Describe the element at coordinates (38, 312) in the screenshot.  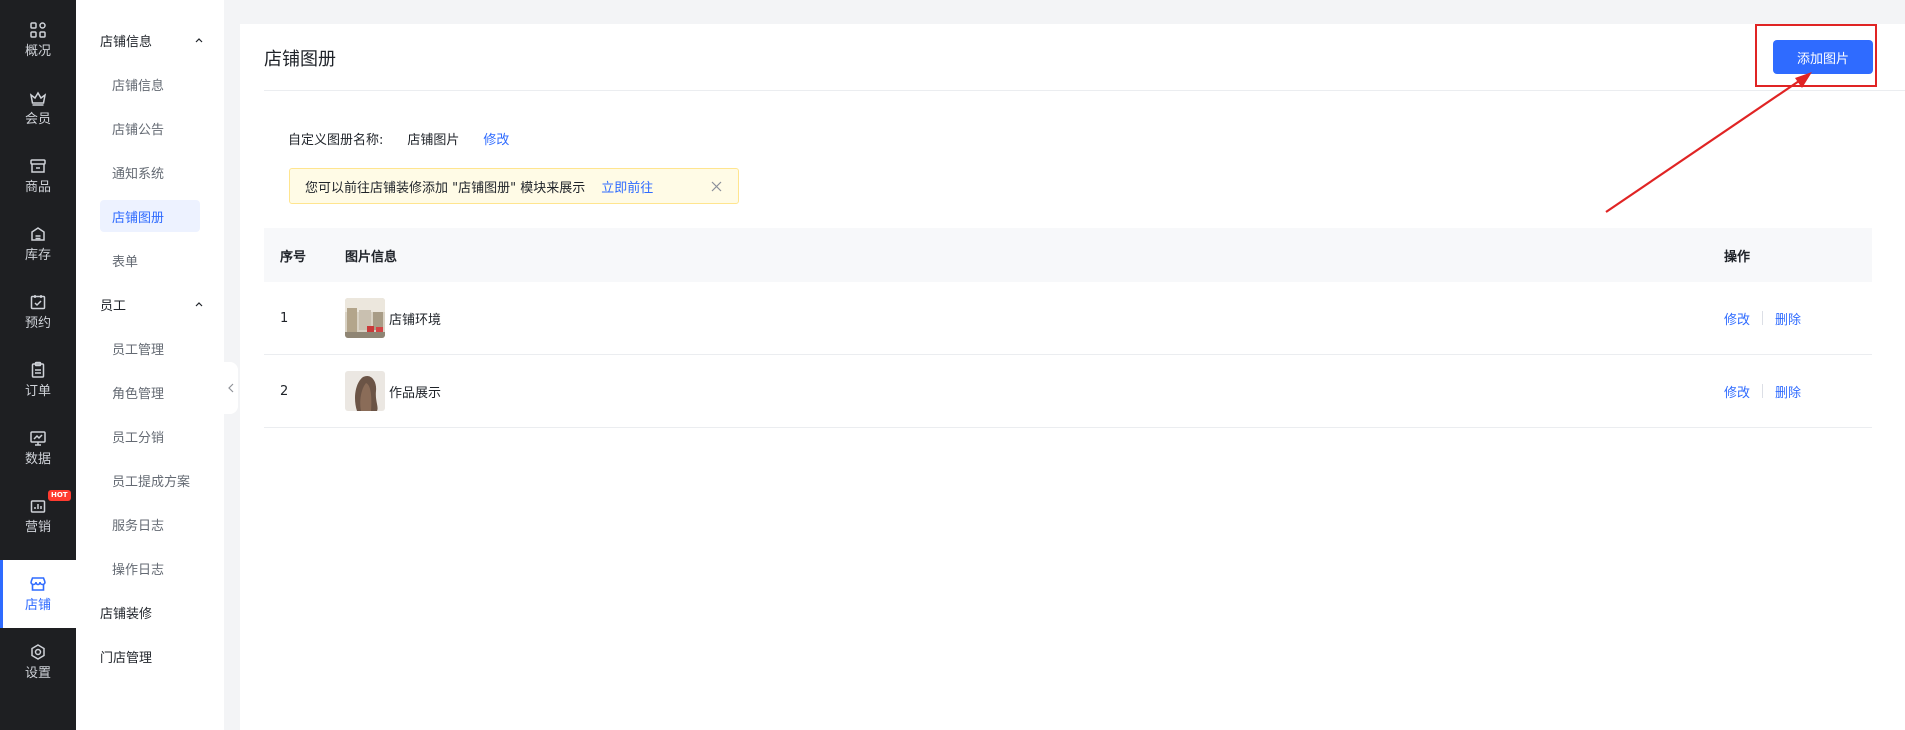
I see `nav-booking: 预约` at that location.